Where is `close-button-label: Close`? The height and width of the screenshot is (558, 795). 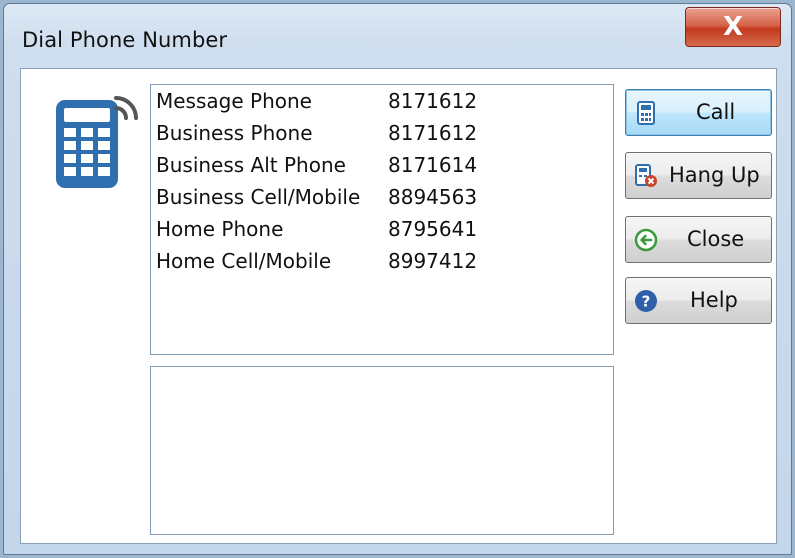
close-button-label: Close is located at coordinates (716, 239).